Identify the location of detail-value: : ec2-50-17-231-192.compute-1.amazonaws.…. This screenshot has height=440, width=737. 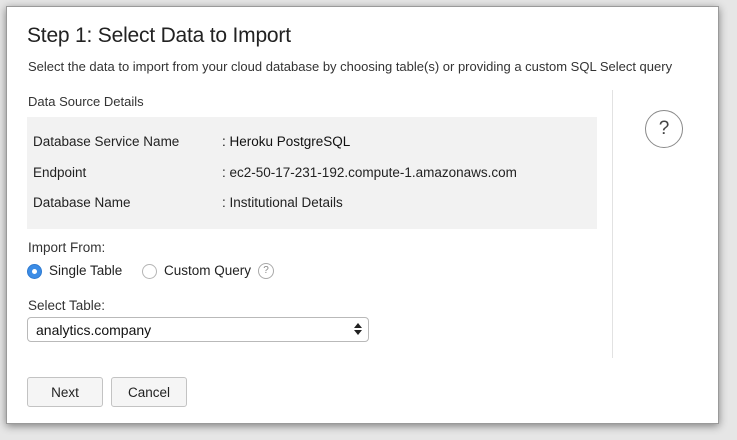
(369, 172).